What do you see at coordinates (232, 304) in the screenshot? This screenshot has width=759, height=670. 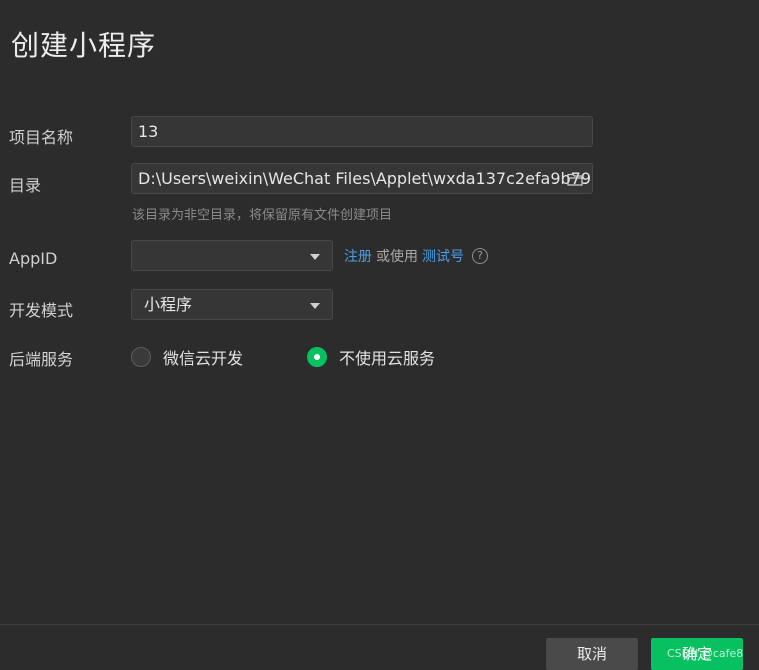 I see `dev-mode-select: 小程序` at bounding box center [232, 304].